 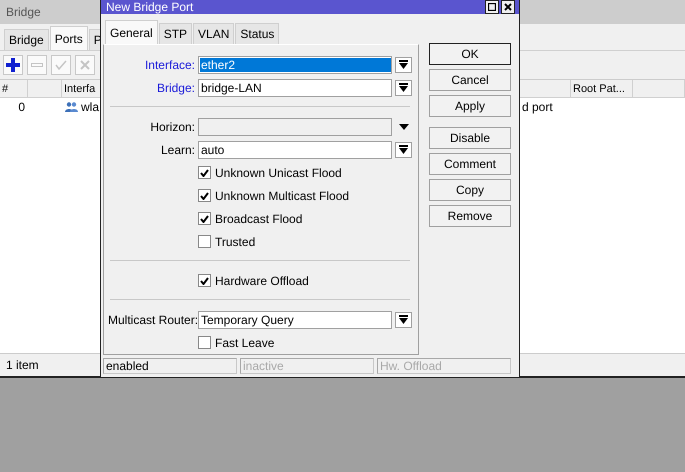 I want to click on down-triangle-icon, so click(x=403, y=127).